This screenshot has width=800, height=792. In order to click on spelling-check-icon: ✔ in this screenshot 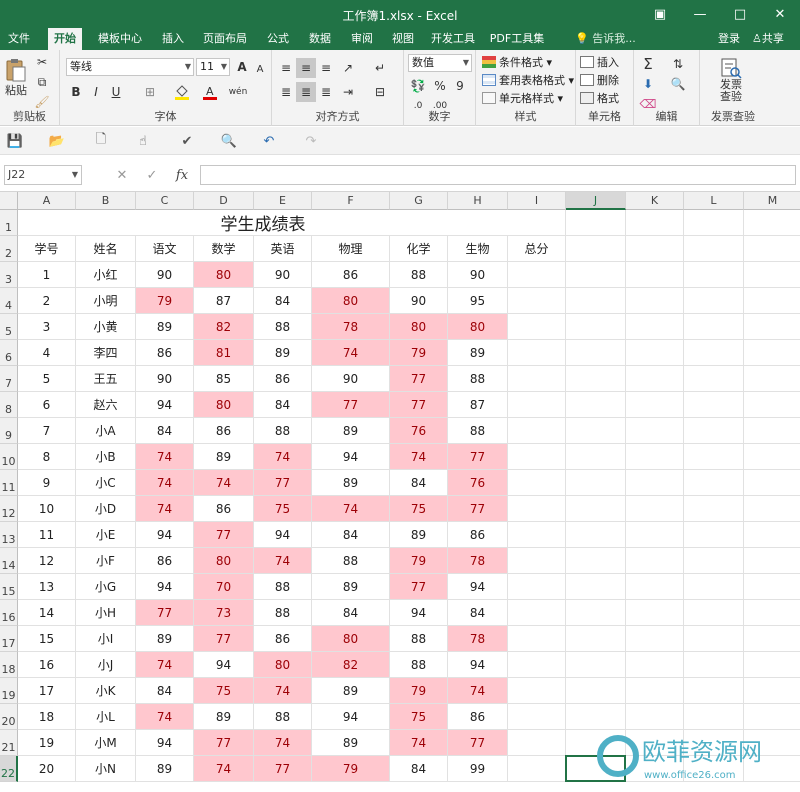, I will do `click(187, 141)`.